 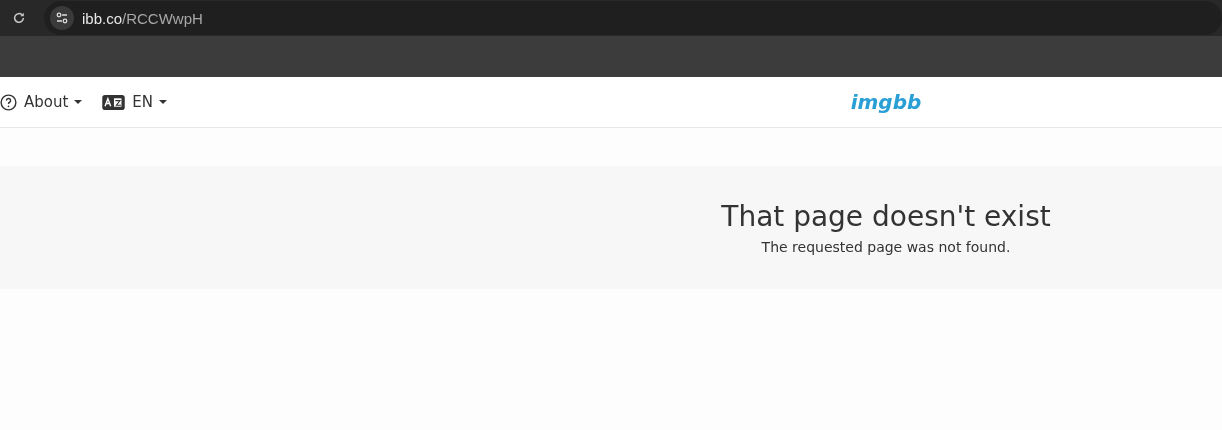 What do you see at coordinates (114, 102) in the screenshot?
I see `translate-icon` at bounding box center [114, 102].